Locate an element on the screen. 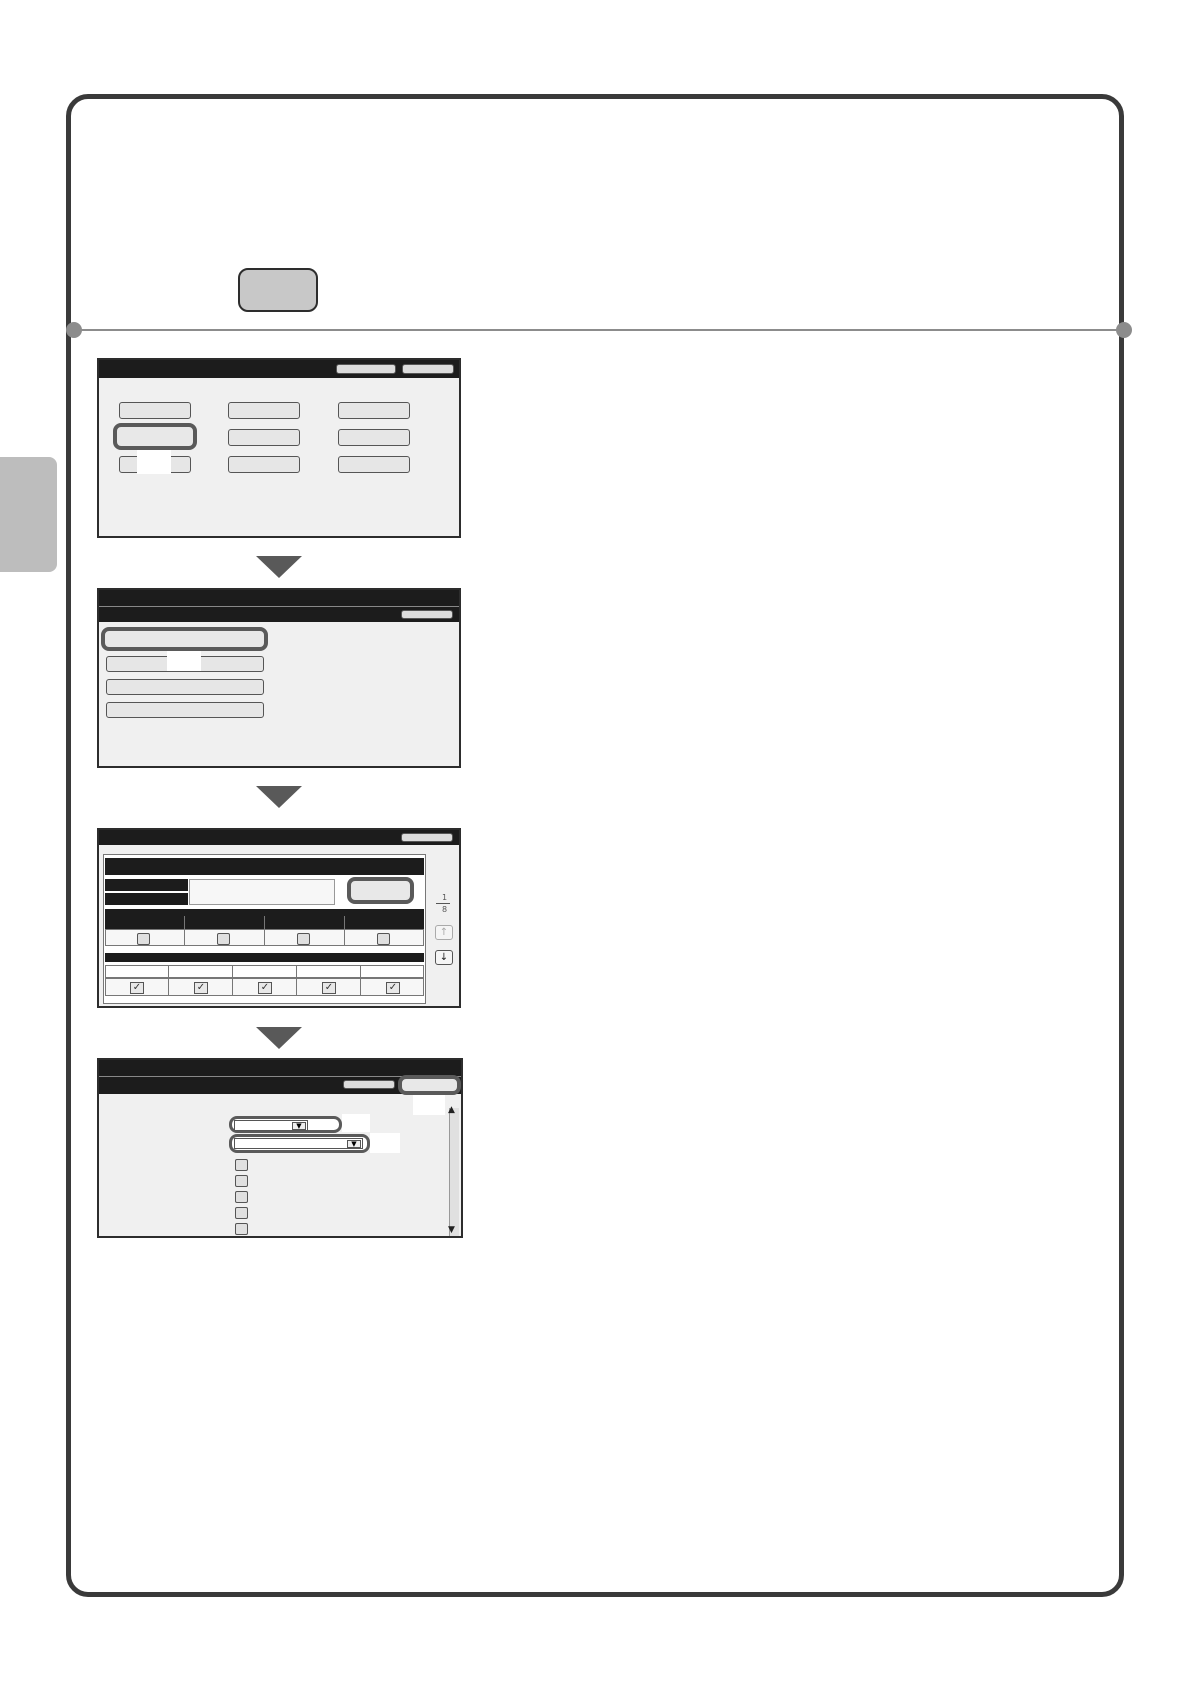 The width and height of the screenshot is (1190, 1684). menu-button-r3c2 is located at coordinates (264, 464).